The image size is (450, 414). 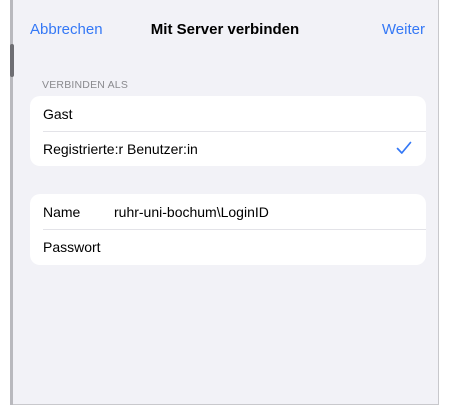 I want to click on name-field-row: Name ruhr-uni-bochum\LoginID, so click(x=228, y=211).